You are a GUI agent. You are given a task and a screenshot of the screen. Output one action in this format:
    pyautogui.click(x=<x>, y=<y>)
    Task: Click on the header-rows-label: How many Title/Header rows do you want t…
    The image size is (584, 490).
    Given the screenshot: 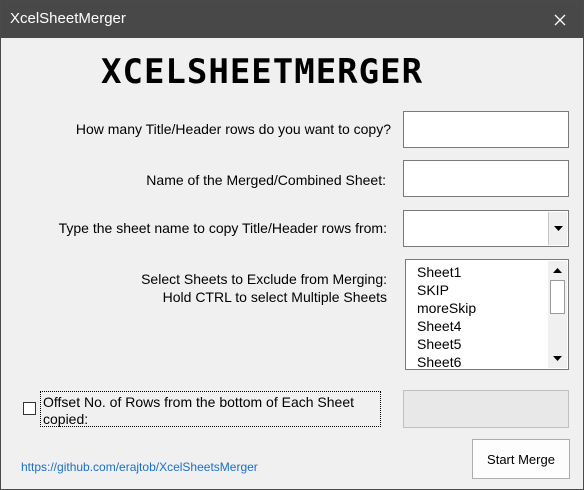 What is the action you would take?
    pyautogui.click(x=233, y=129)
    